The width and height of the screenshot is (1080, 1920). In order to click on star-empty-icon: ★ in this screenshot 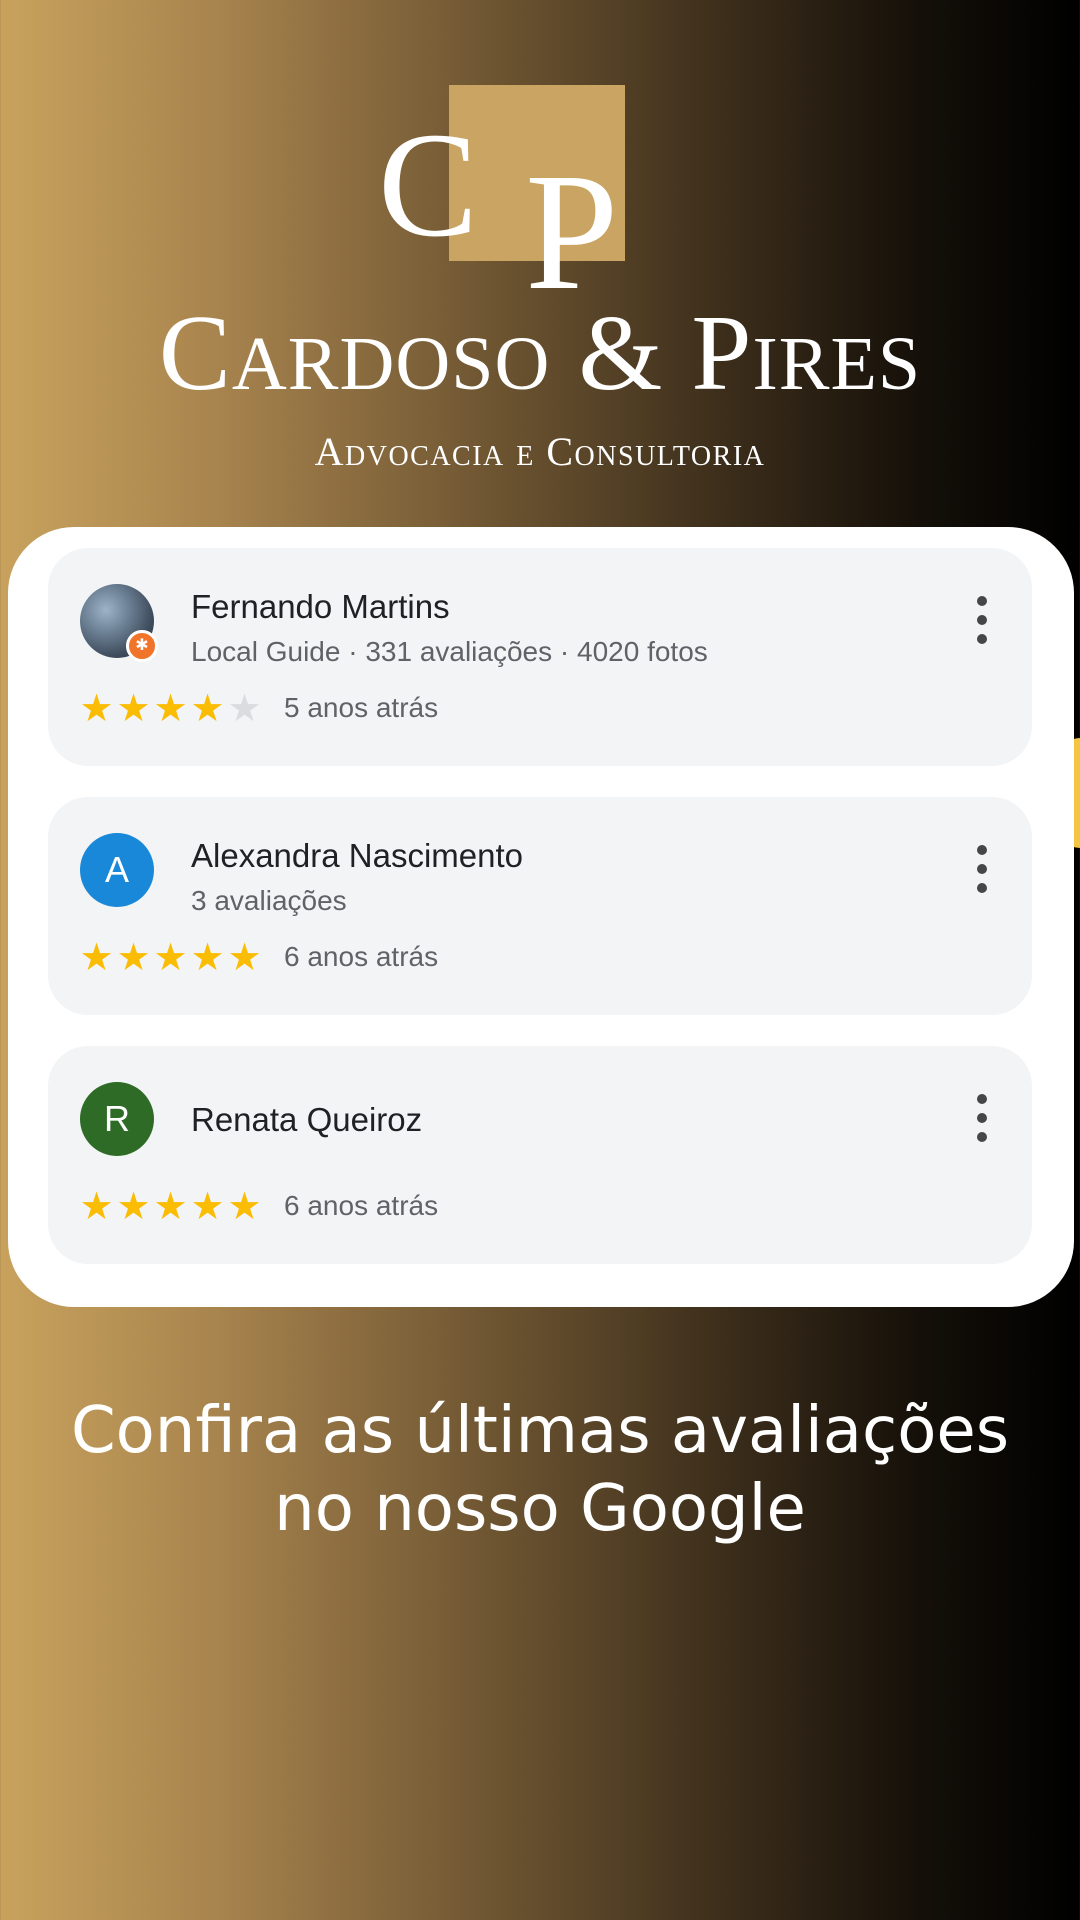, I will do `click(244, 709)`.